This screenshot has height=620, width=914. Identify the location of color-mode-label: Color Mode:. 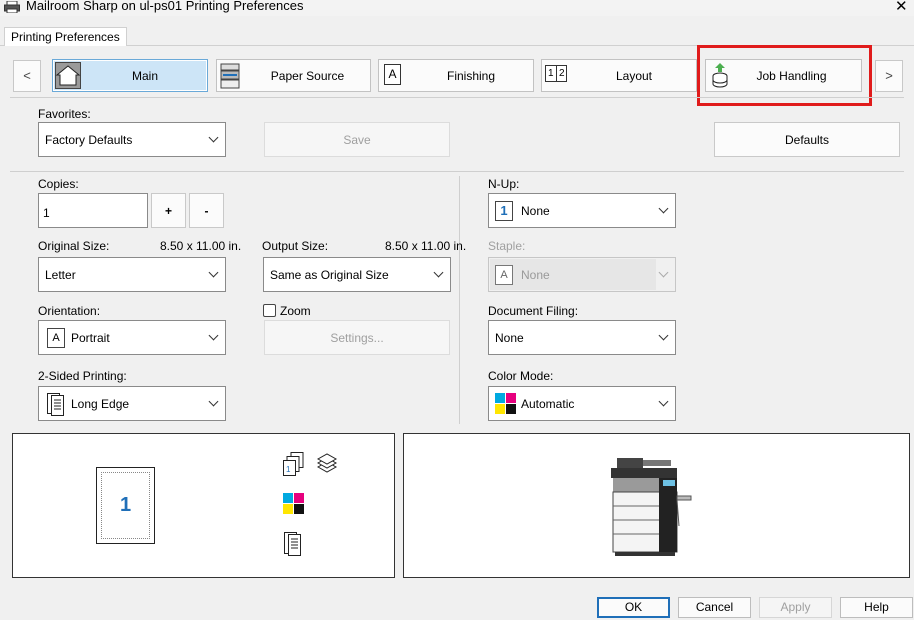
(521, 376).